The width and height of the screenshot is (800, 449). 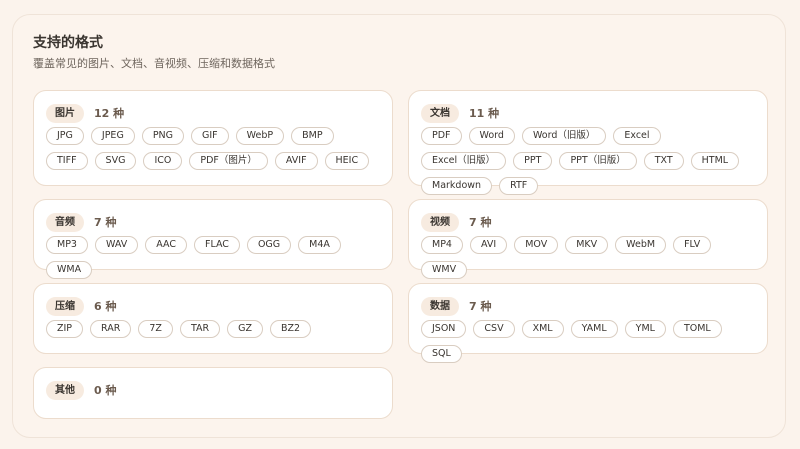 I want to click on panel-subtitle: 覆盖常见的图片、文档、音视频、压缩和数据格式, so click(x=154, y=63).